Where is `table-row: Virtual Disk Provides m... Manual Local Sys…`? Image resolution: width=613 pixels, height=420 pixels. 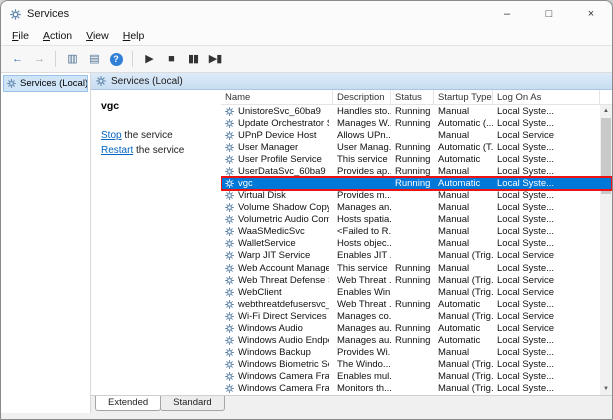 table-row: Virtual Disk Provides m... Manual Local Sys… is located at coordinates (416, 196).